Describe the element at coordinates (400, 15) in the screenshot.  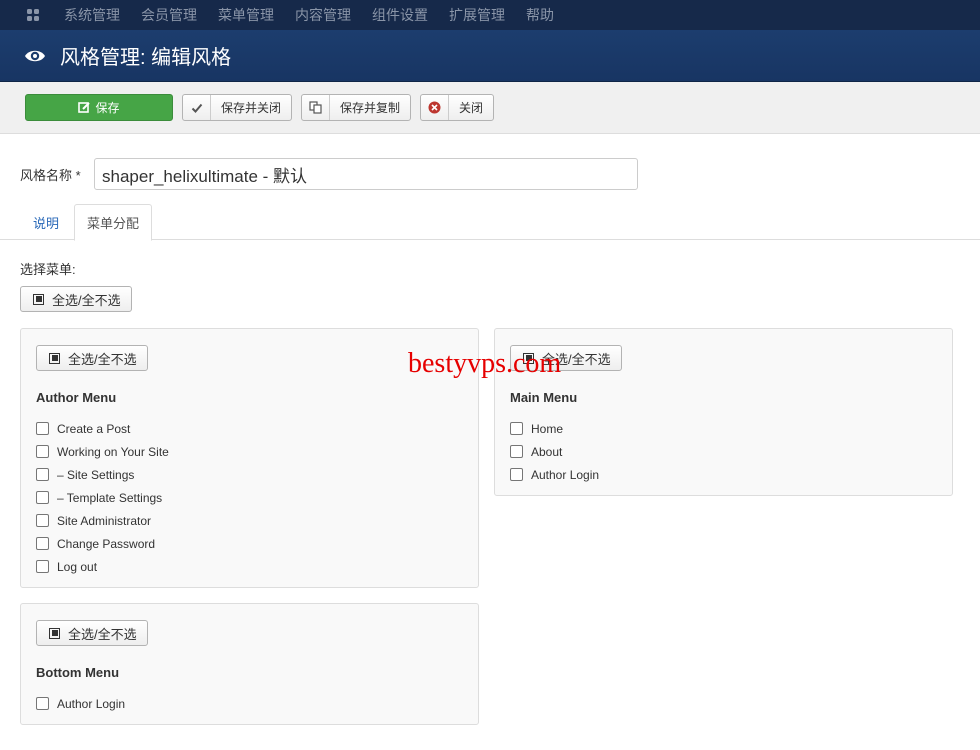
I see `nav-components: 组件设置` at that location.